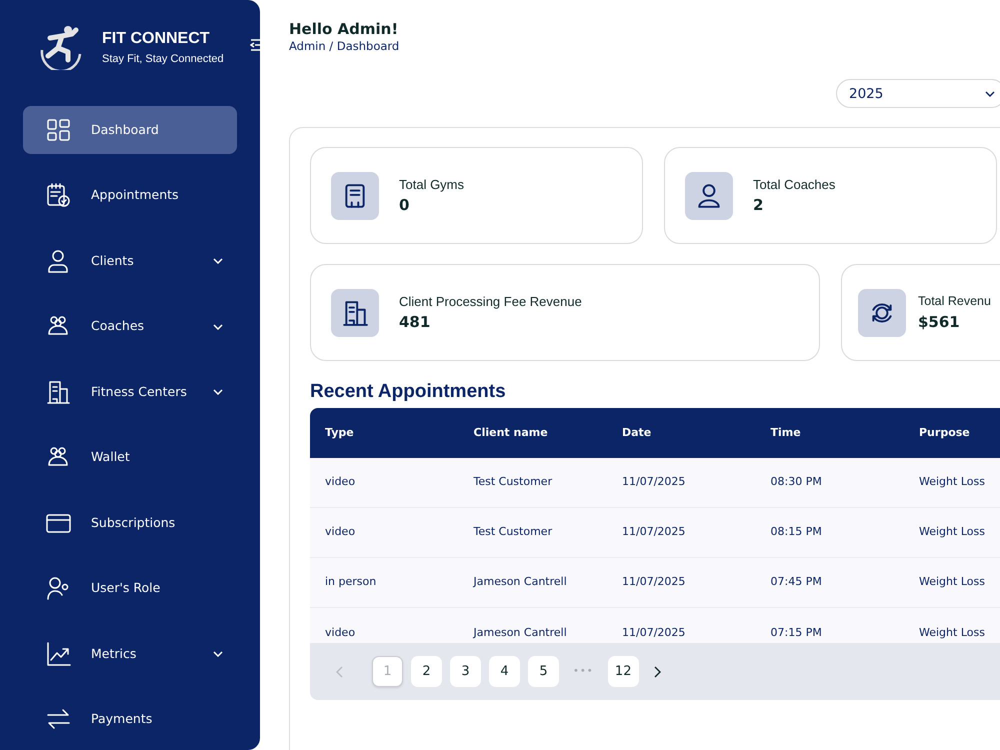 The image size is (1000, 750). Describe the element at coordinates (156, 38) in the screenshot. I see `brand-name: FIT CONNECT` at that location.